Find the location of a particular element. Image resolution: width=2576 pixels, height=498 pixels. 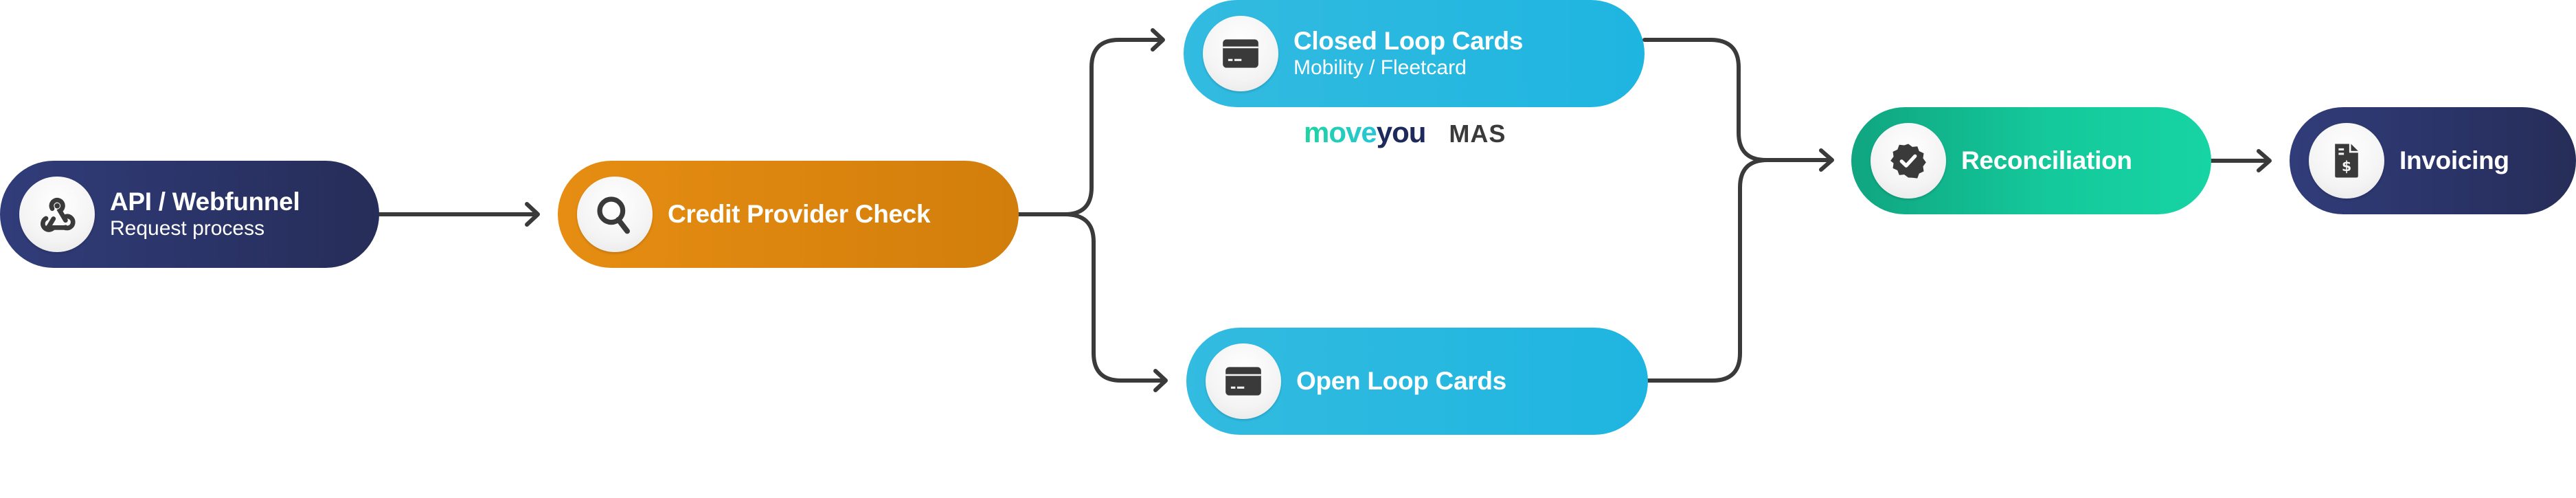

node-title: Reconciliation is located at coordinates (2046, 160).